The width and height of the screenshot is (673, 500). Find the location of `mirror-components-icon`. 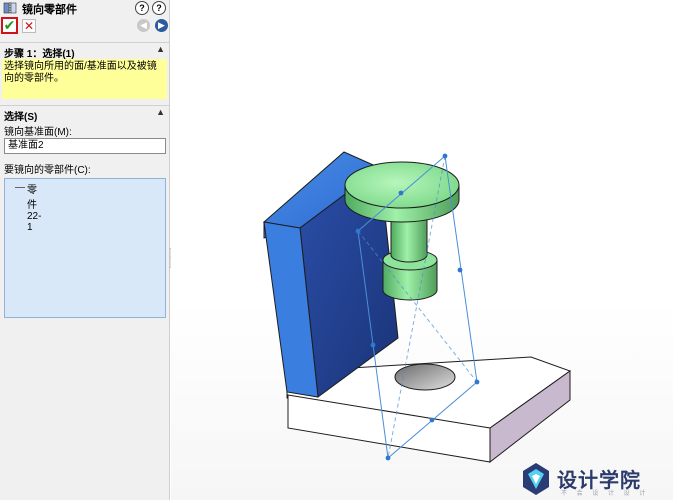

mirror-components-icon is located at coordinates (10, 8).